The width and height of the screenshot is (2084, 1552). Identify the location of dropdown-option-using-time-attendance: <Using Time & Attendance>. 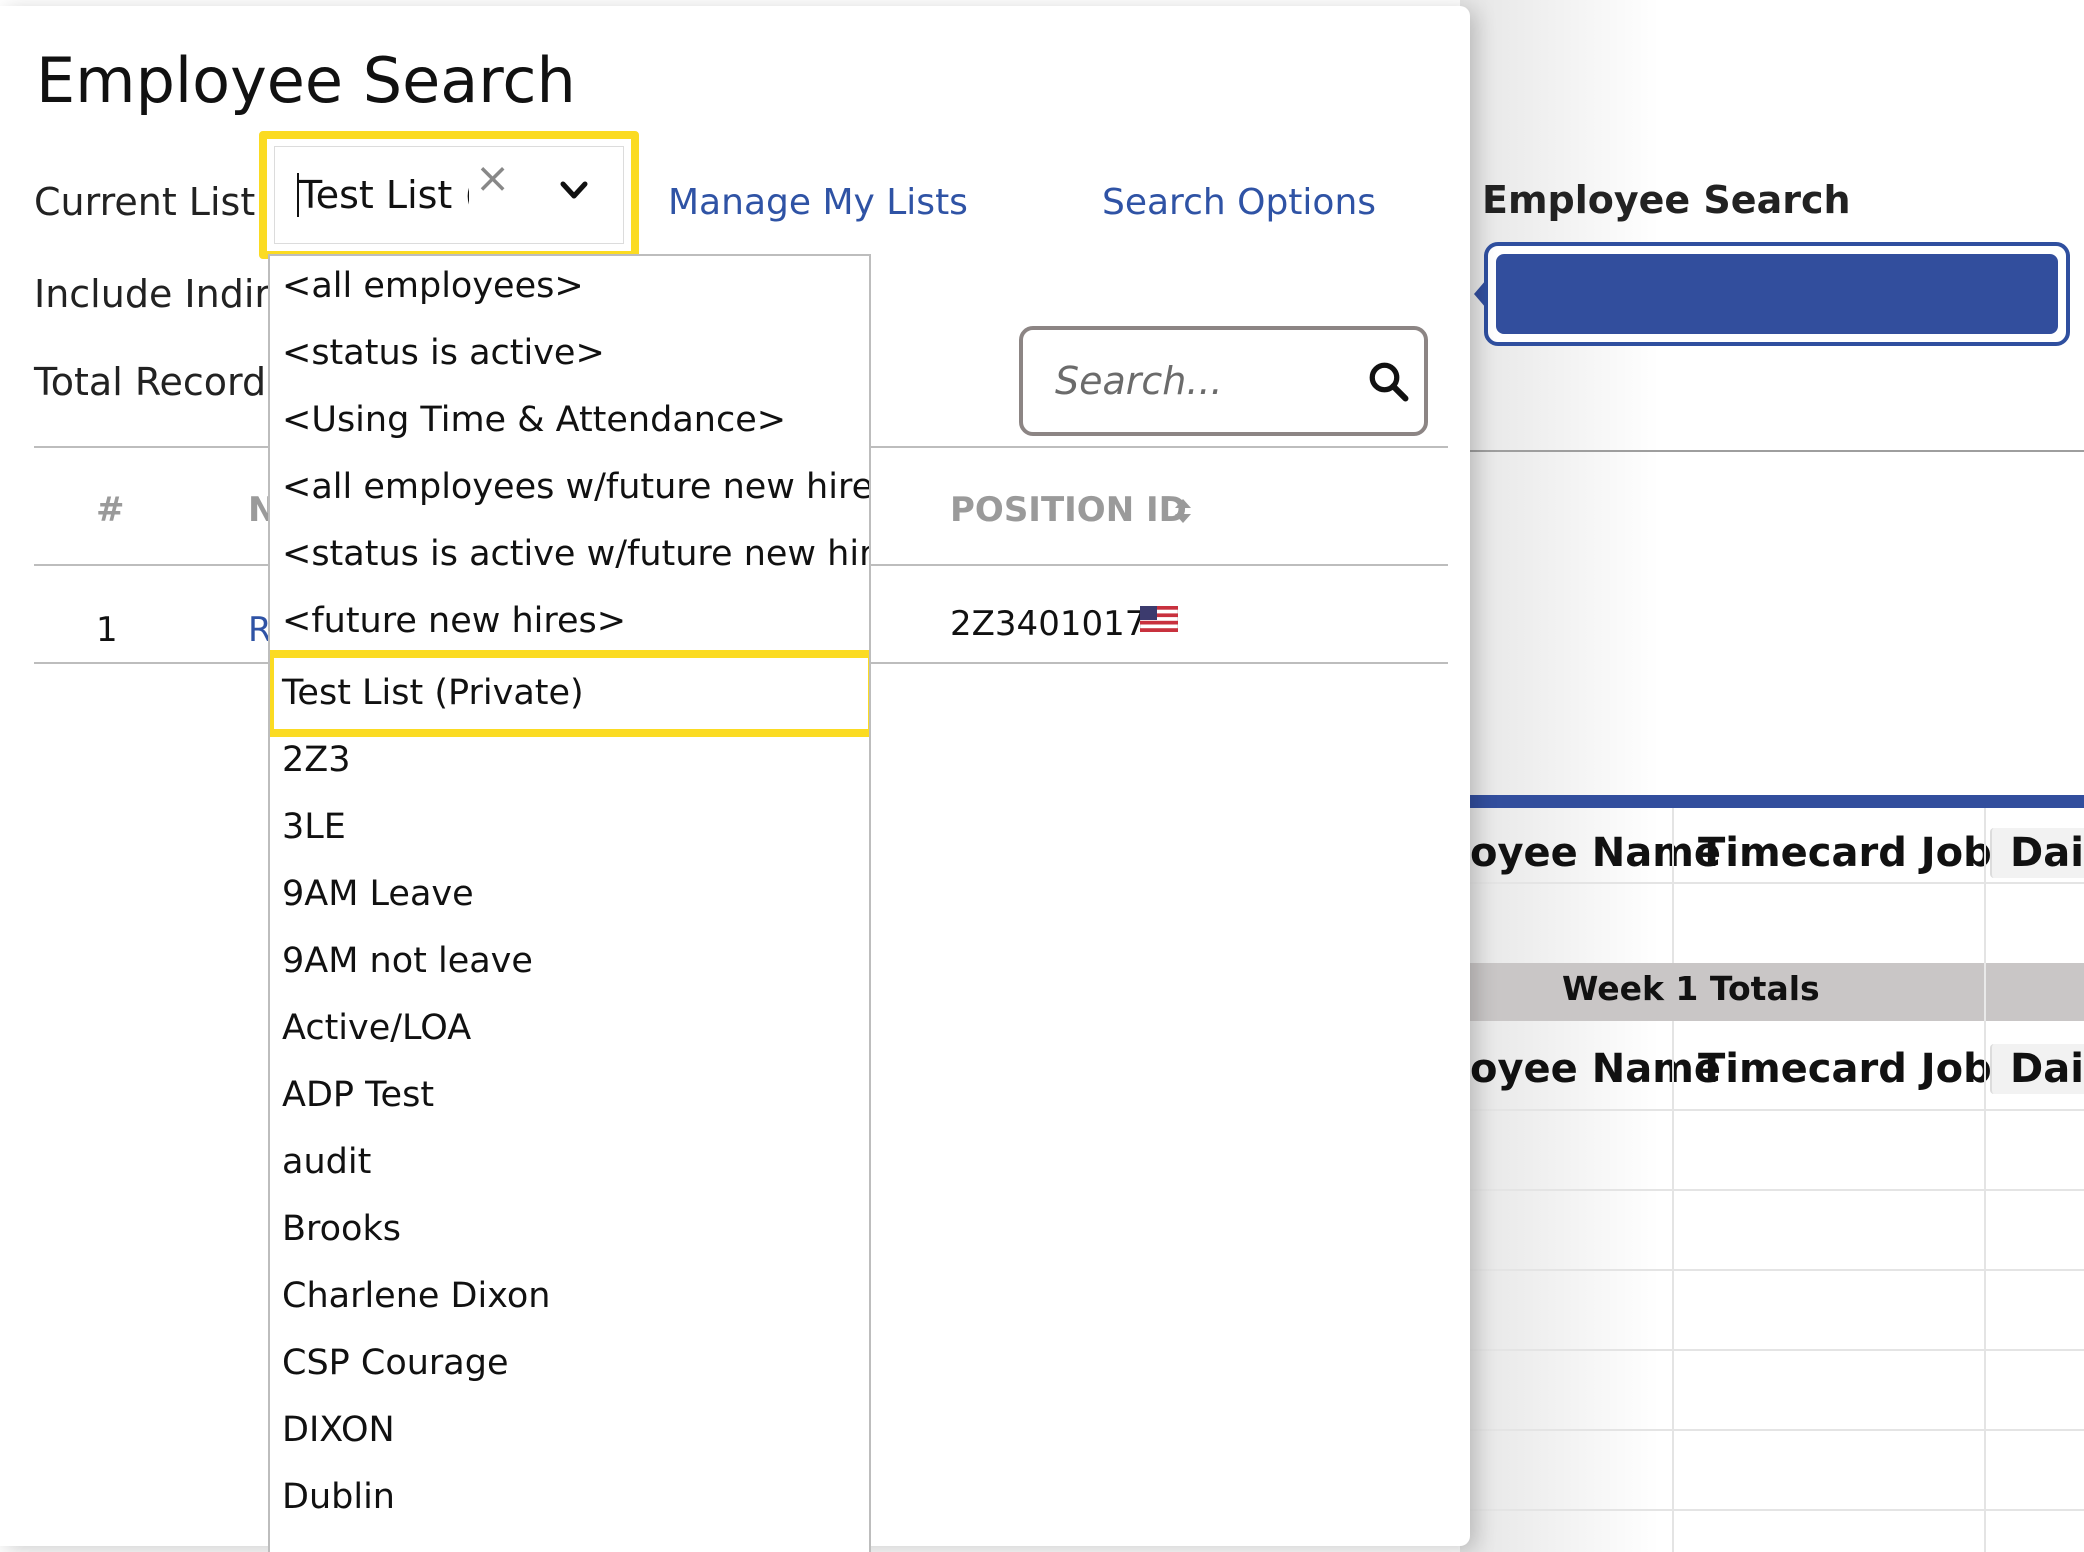
(534, 420).